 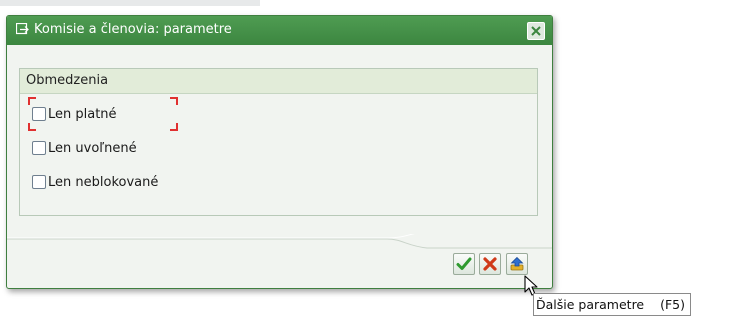 I want to click on option-len-uvolnene: Len uvoľnené, so click(x=84, y=148).